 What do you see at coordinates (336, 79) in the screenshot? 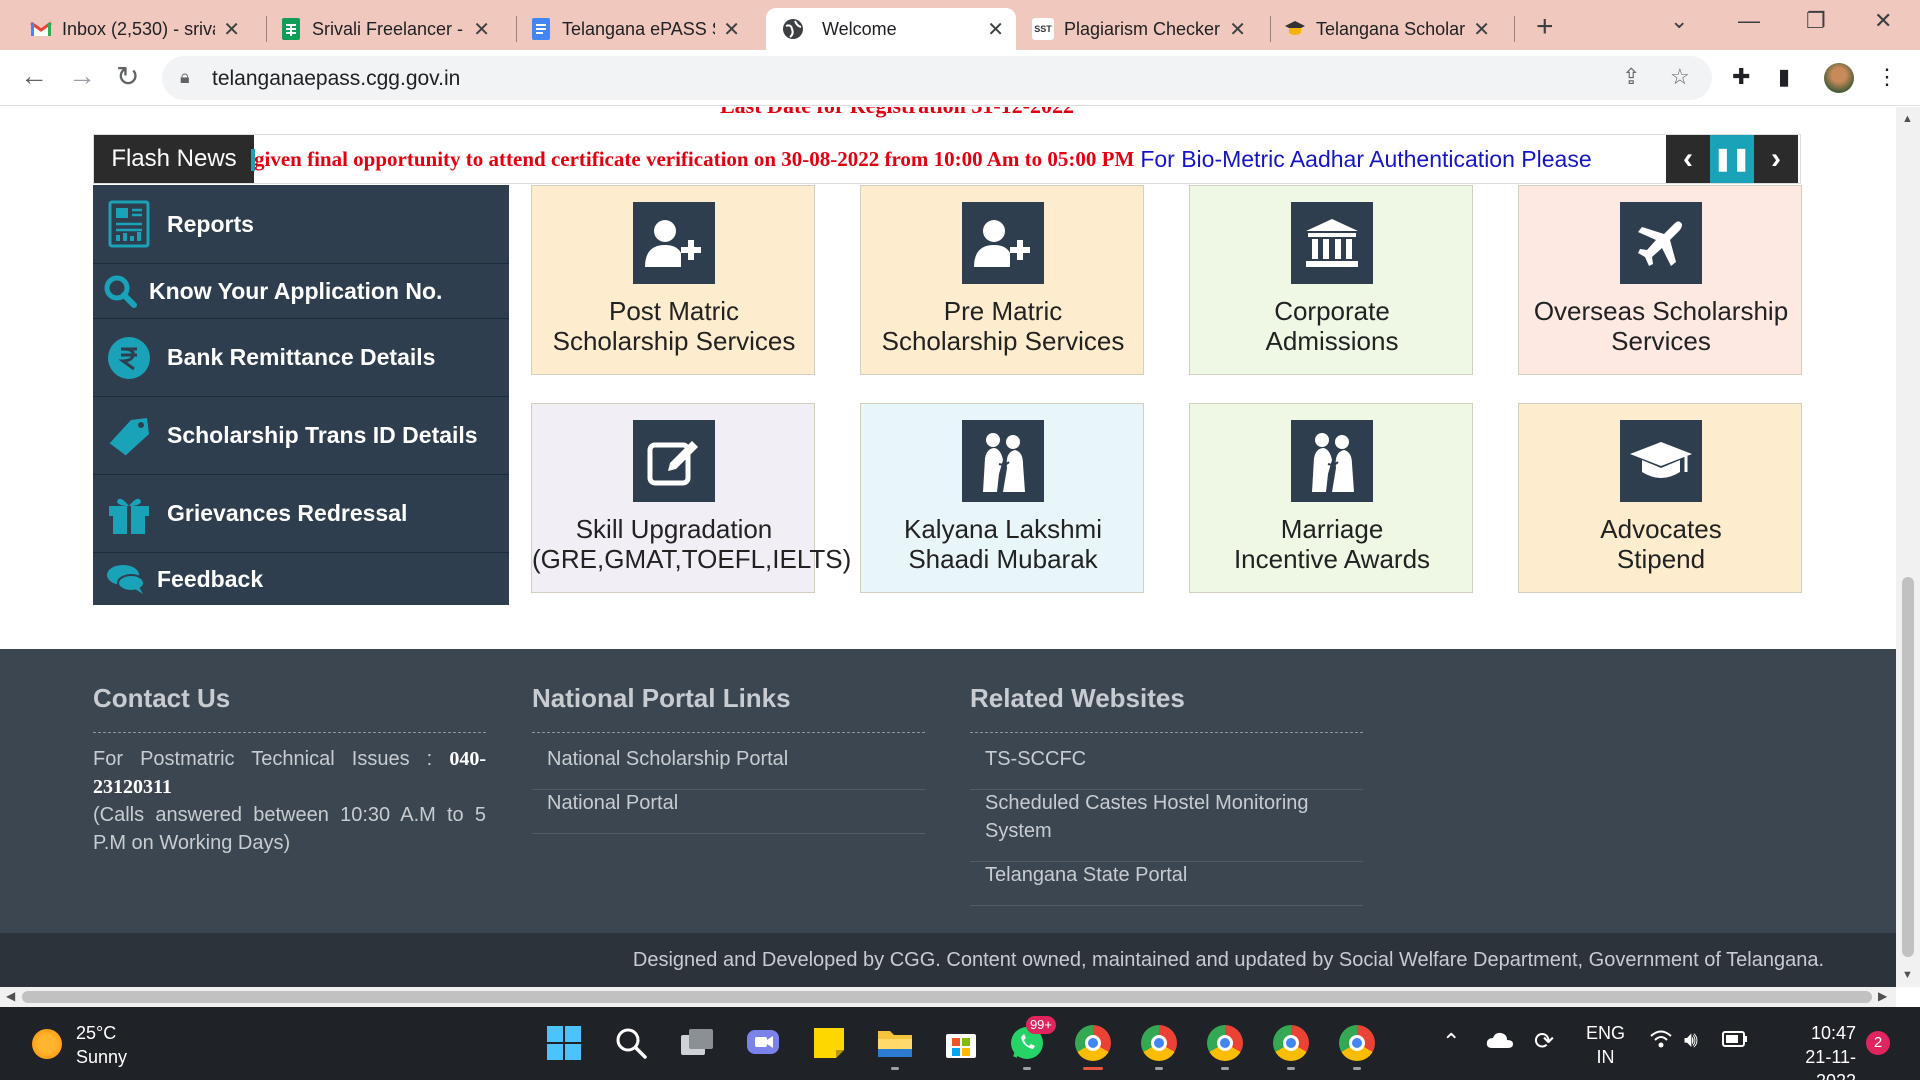
I see `url-text: telanganaepass.cgg.gov.in` at bounding box center [336, 79].